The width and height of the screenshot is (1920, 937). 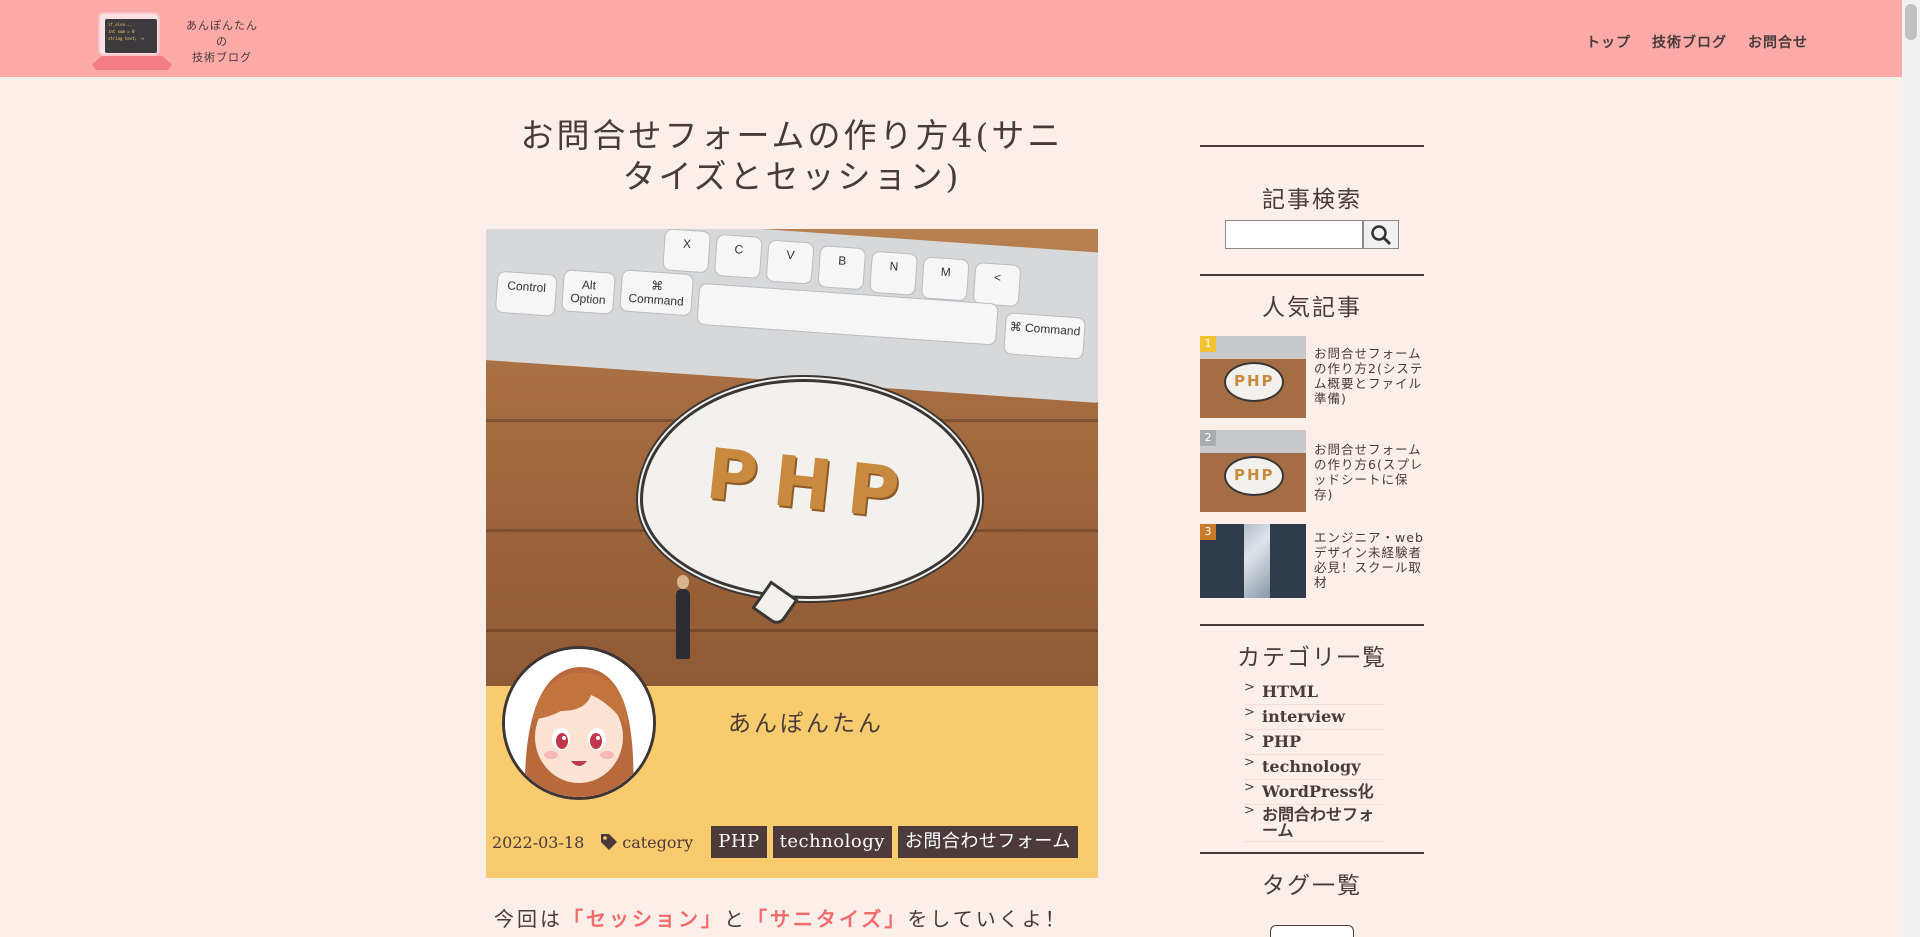 I want to click on wood-grain, so click(x=792, y=630).